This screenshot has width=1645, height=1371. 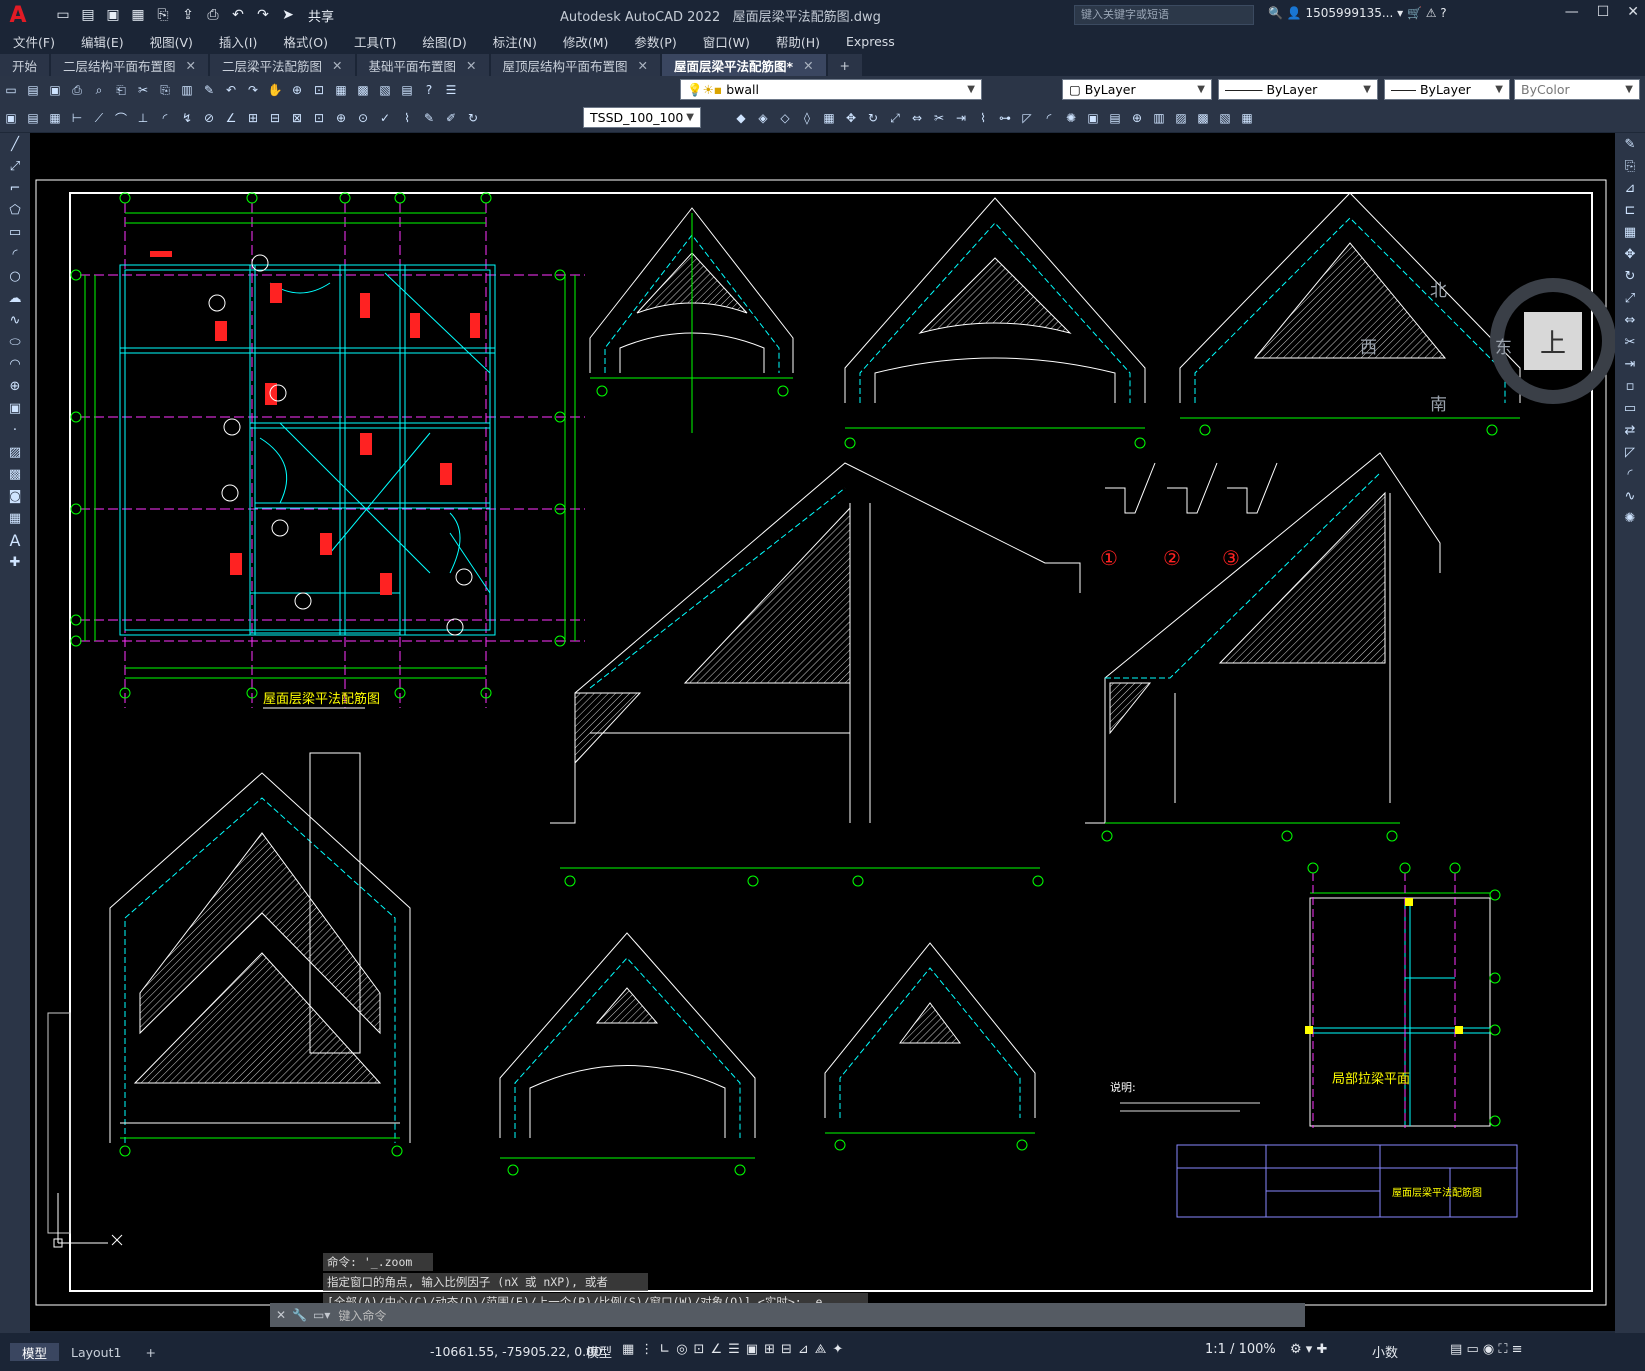 What do you see at coordinates (297, 90) in the screenshot?
I see `zoom-icon: ⊕` at bounding box center [297, 90].